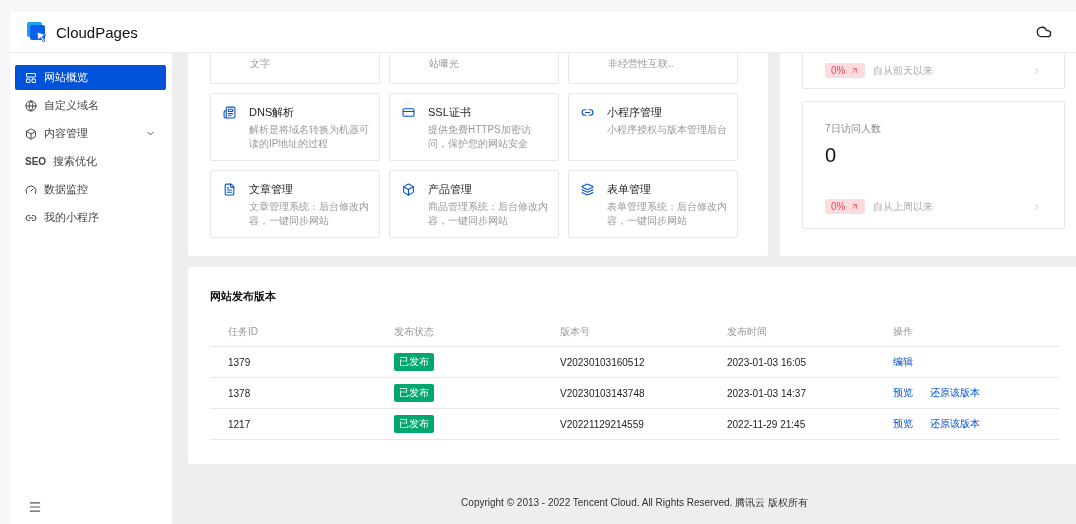  What do you see at coordinates (260, 64) in the screenshot?
I see `feature-description: 文字` at bounding box center [260, 64].